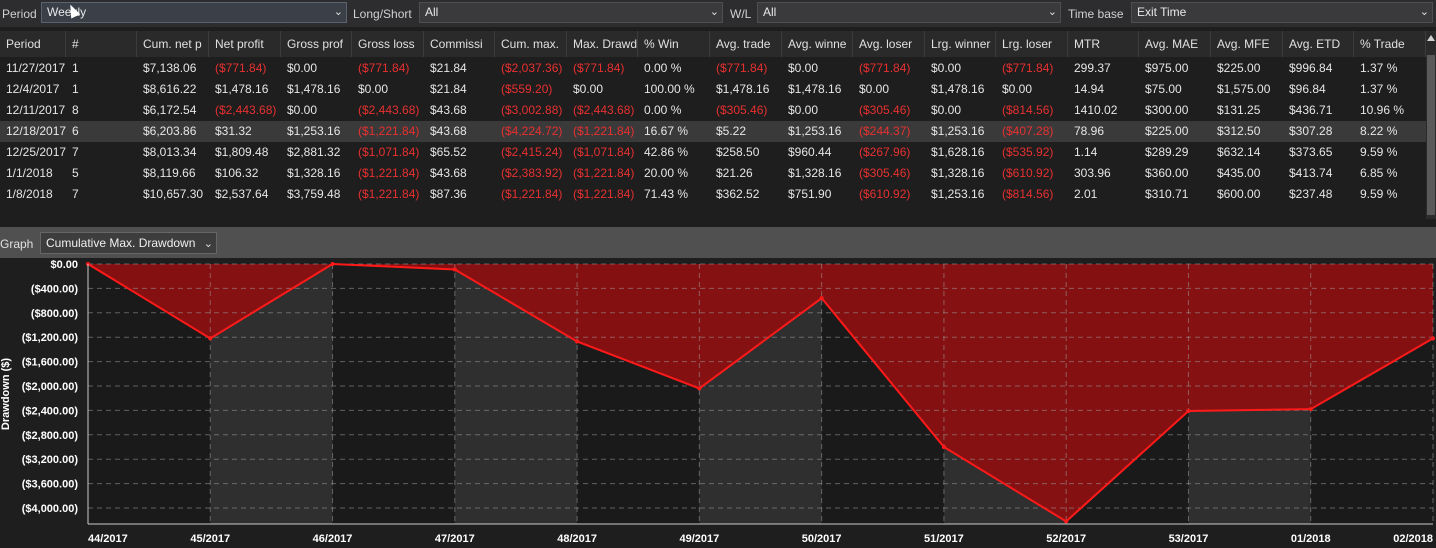 This screenshot has width=1436, height=548. Describe the element at coordinates (388, 44) in the screenshot. I see `column-header: Gross loss` at that location.